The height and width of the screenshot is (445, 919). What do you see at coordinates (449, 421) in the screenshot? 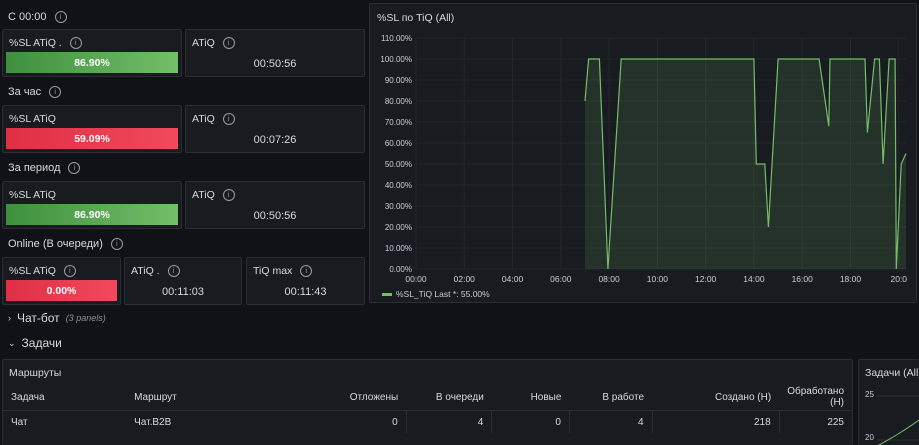
I see `table-cell: 4` at bounding box center [449, 421].